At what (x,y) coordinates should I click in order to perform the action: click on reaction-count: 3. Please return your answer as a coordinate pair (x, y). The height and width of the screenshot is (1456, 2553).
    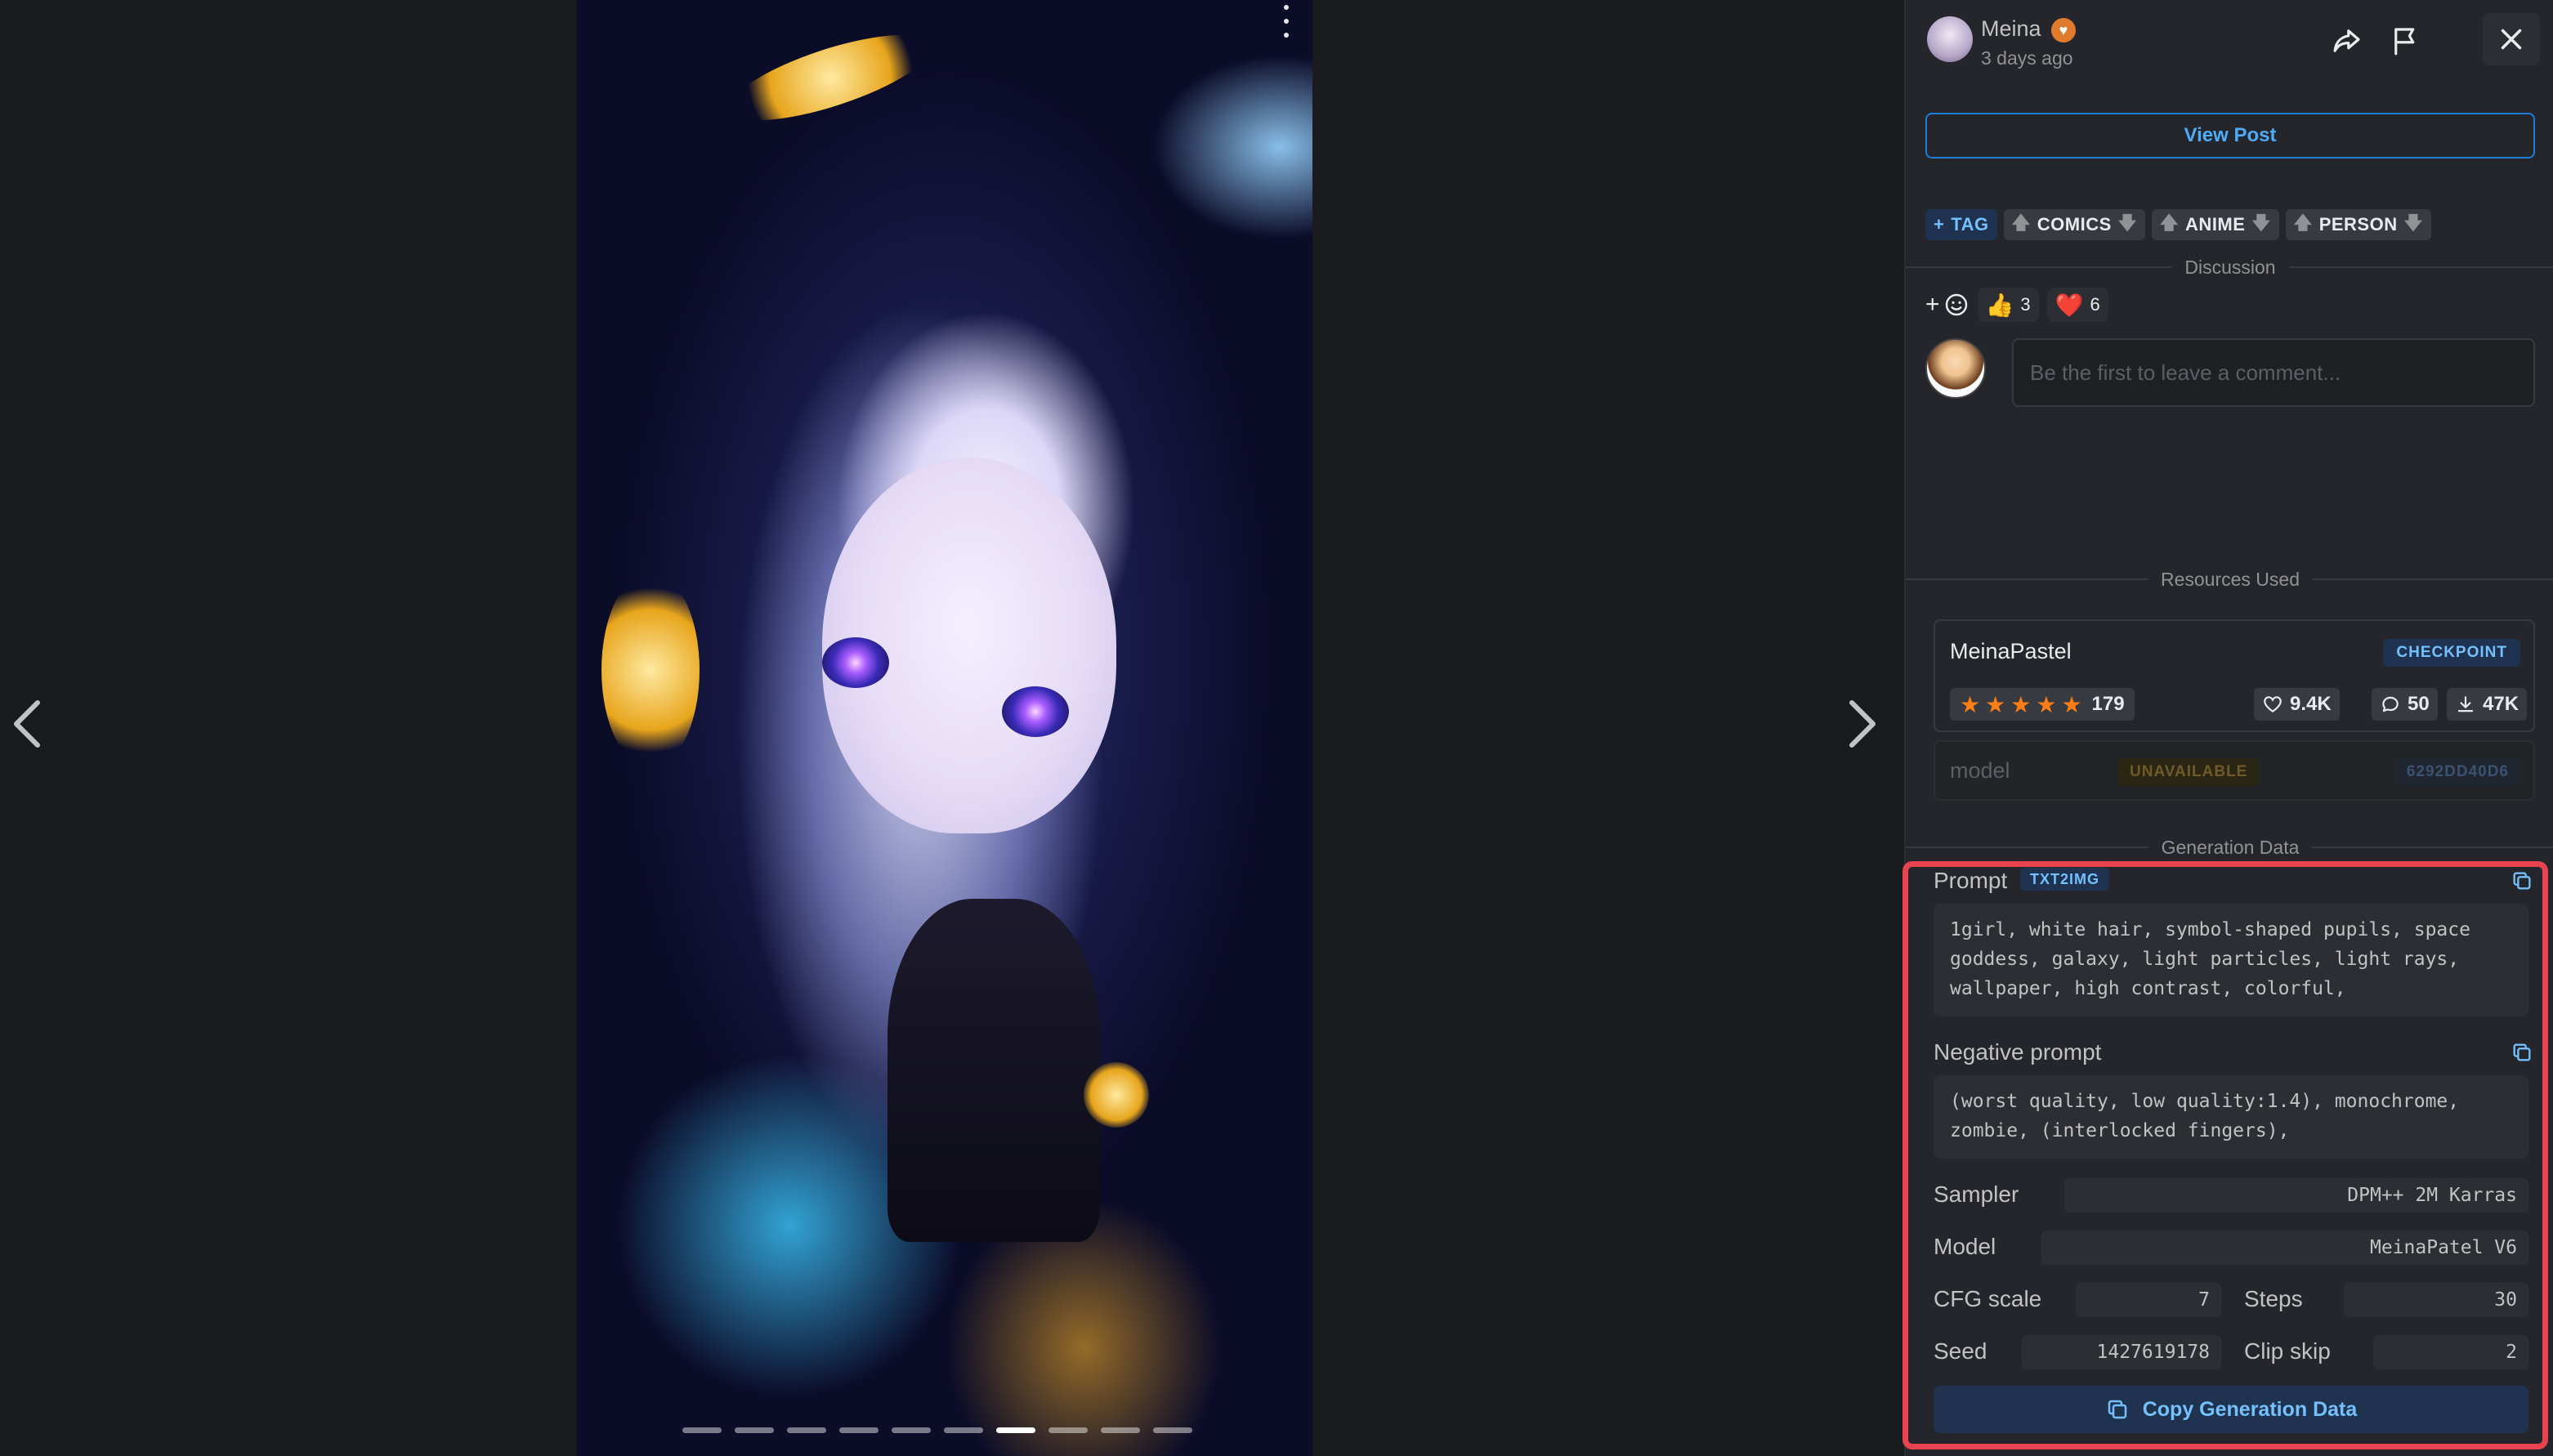
    Looking at the image, I should click on (2025, 304).